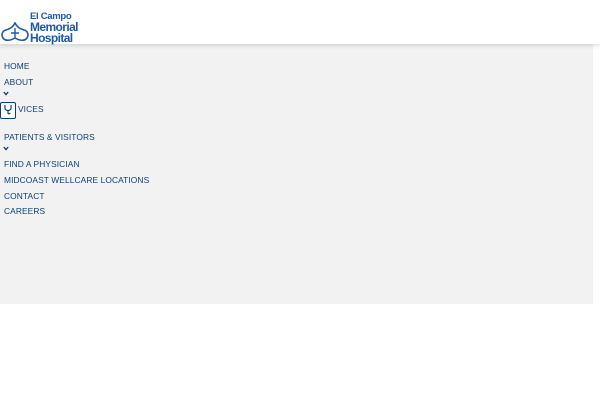  Describe the element at coordinates (24, 196) in the screenshot. I see `nav-item-contact: CONTACT` at that location.